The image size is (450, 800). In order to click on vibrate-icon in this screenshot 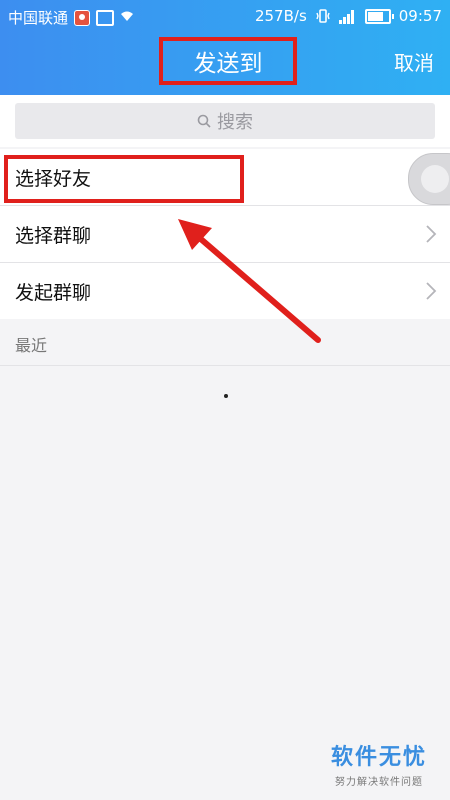, I will do `click(323, 16)`.